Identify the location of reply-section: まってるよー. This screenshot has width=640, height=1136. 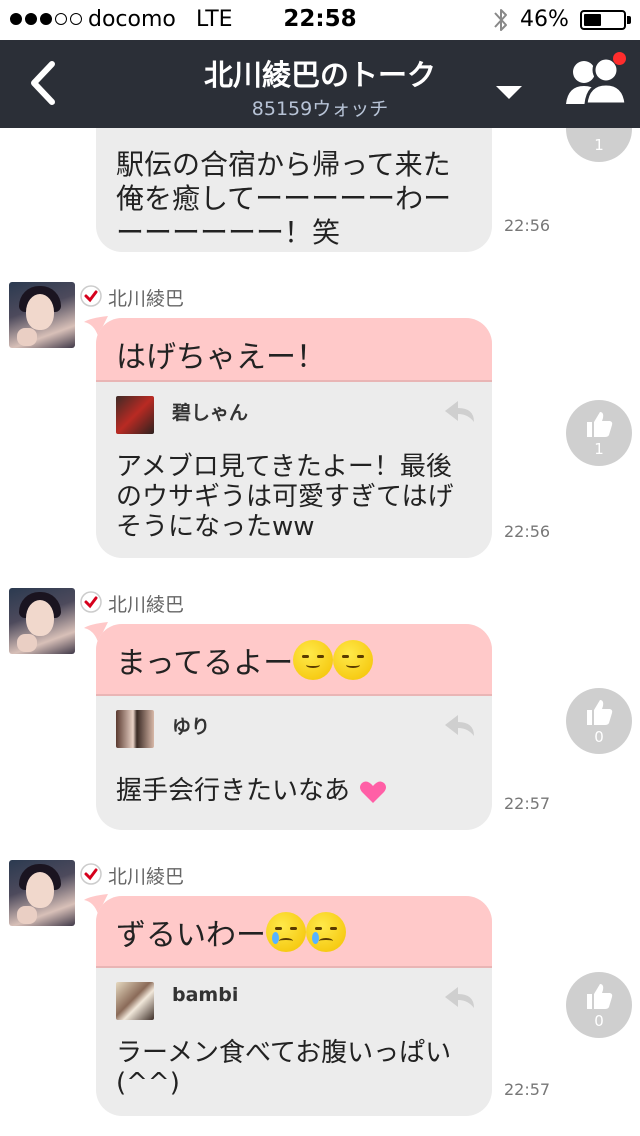
(294, 660).